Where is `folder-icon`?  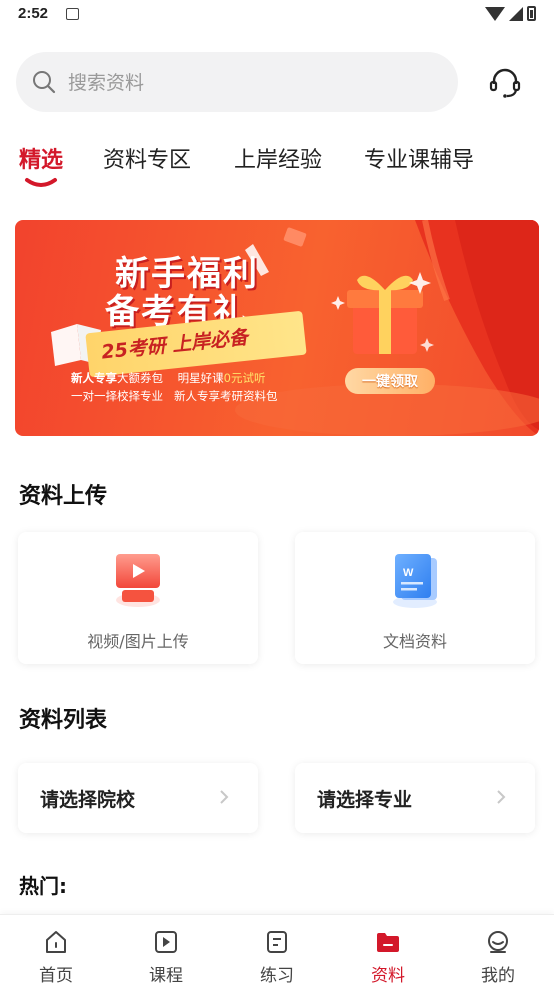 folder-icon is located at coordinates (388, 942).